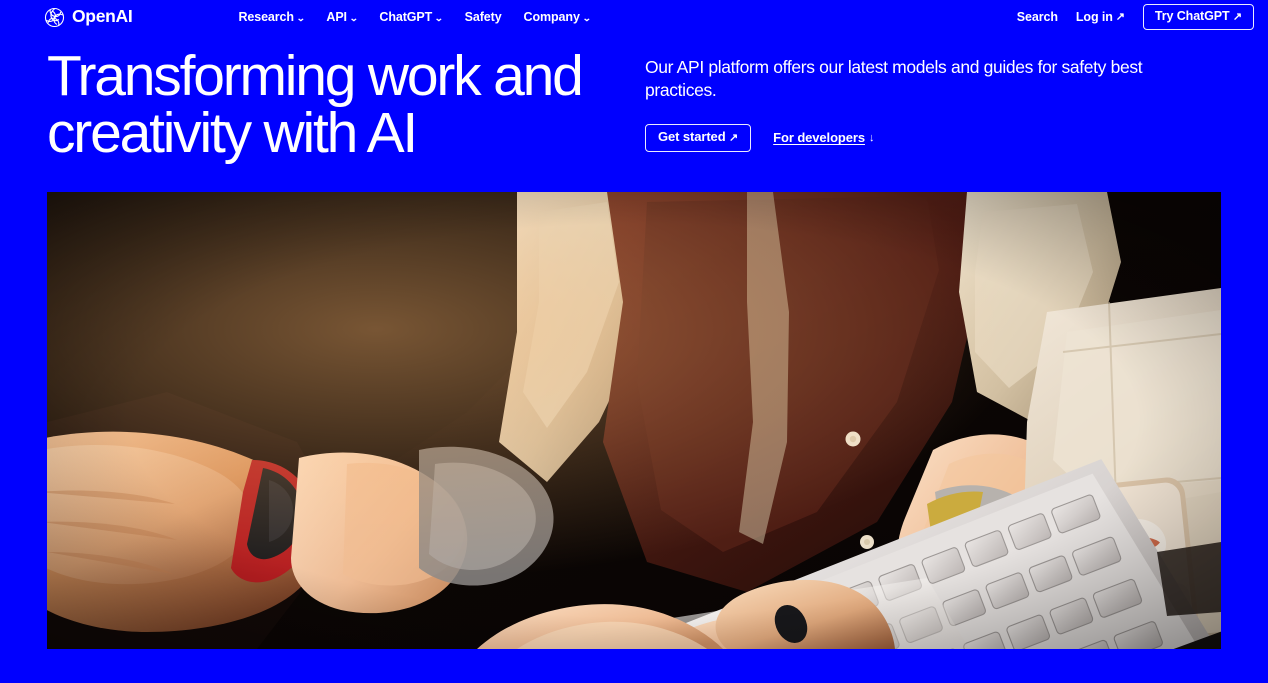 Image resolution: width=1268 pixels, height=683 pixels. Describe the element at coordinates (1094, 16) in the screenshot. I see `login-label: Log in` at that location.